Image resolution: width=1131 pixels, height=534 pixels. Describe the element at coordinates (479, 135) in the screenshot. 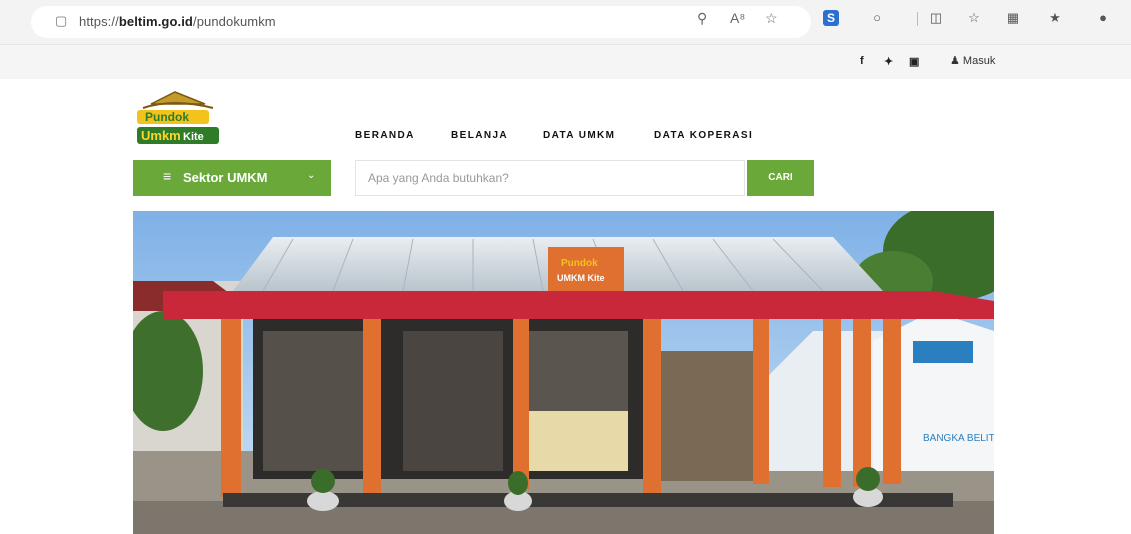

I see `nav-belanja: BELANJA` at that location.